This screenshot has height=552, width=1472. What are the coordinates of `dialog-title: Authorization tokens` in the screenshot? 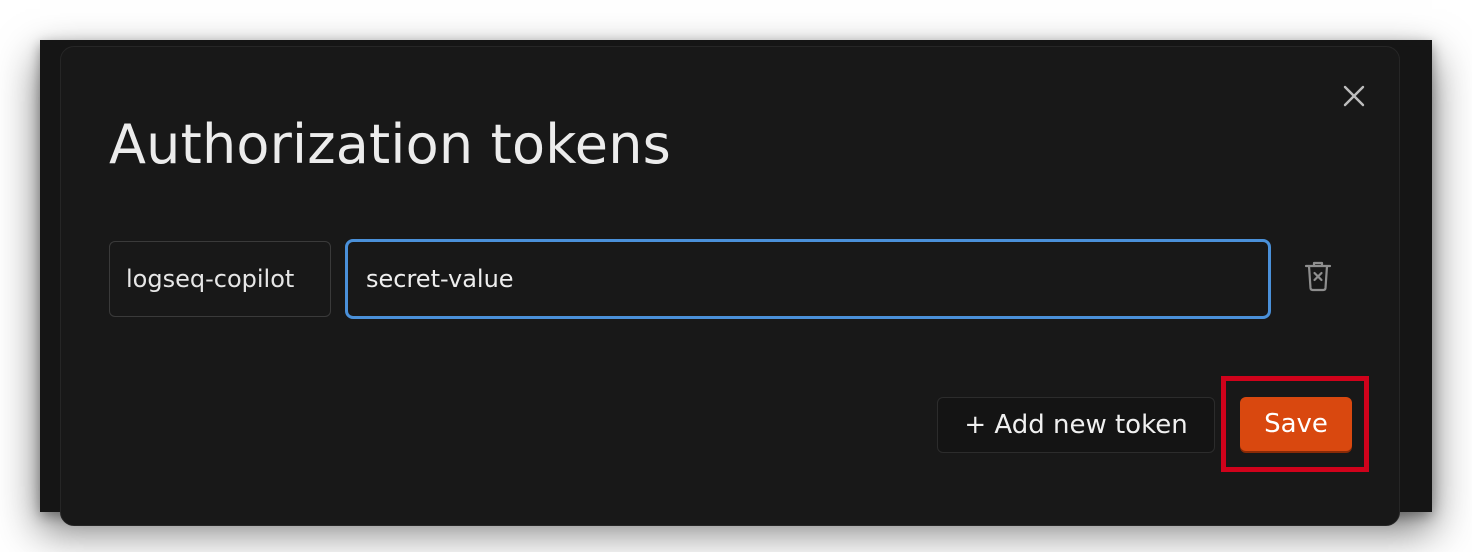 It's located at (390, 144).